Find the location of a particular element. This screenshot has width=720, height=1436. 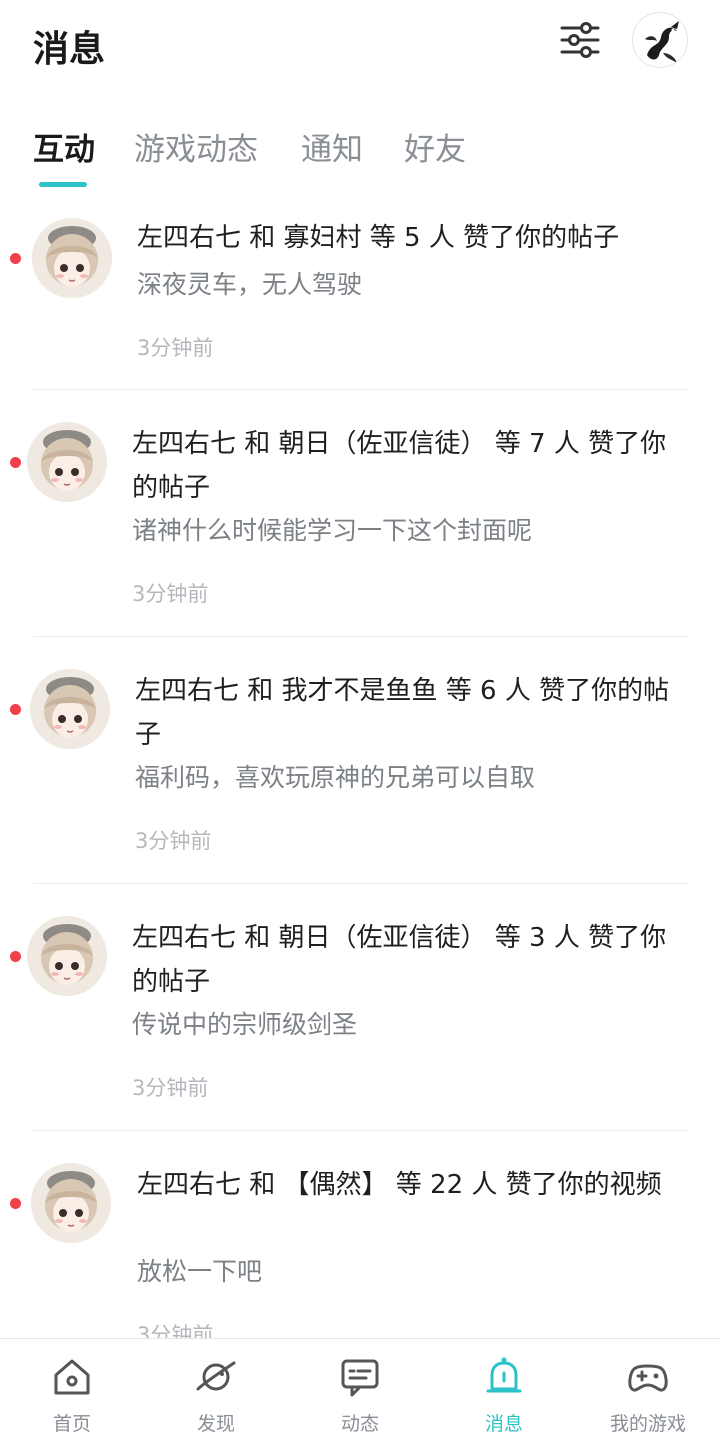

tab-interaction: 互动 is located at coordinates (64, 146).